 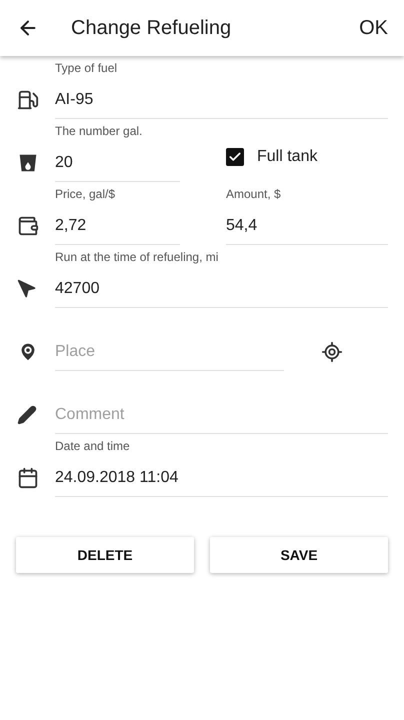 What do you see at coordinates (221, 475) in the screenshot?
I see `input-field: 24.09.2018 11:04` at bounding box center [221, 475].